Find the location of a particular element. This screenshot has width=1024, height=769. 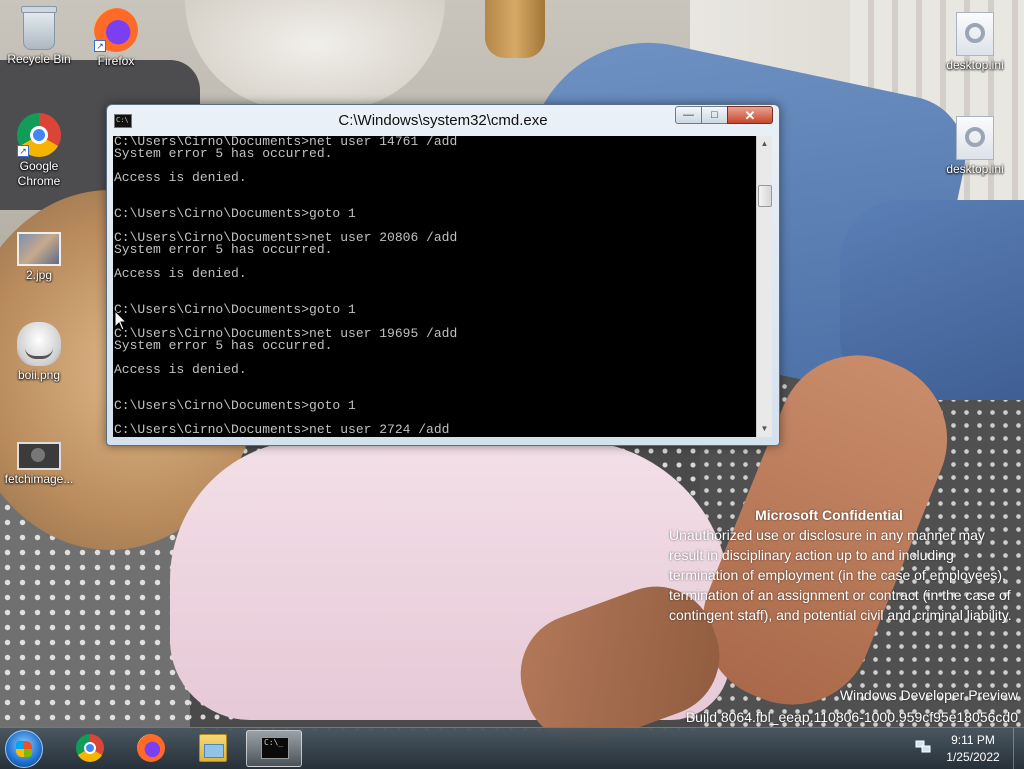

desktop-icon-firefox: ↗ Firefox is located at coordinates (116, 38).